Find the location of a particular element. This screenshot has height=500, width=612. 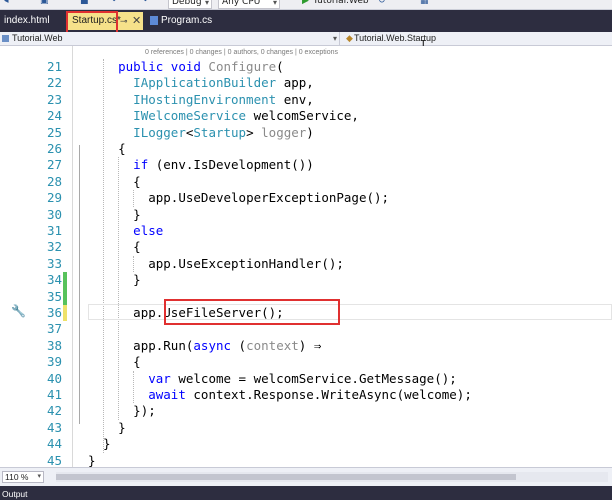

line-number: 42 is located at coordinates (54, 411).